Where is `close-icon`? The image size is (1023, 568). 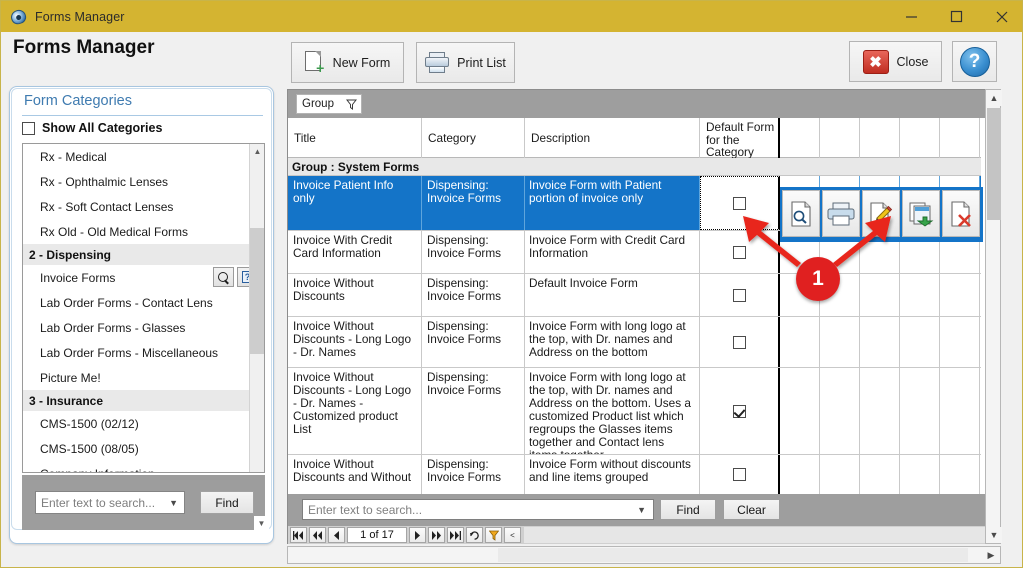 close-icon is located at coordinates (1000, 16).